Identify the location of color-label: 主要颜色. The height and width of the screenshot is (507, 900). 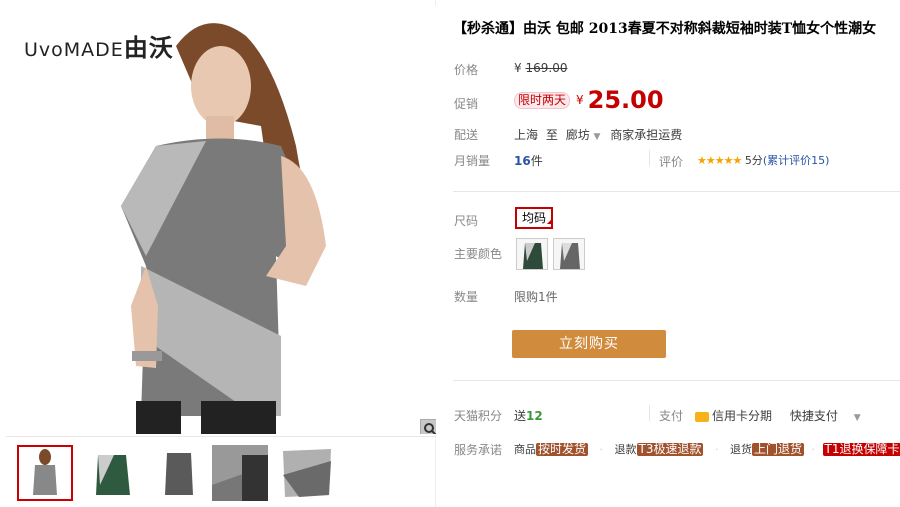
(478, 254).